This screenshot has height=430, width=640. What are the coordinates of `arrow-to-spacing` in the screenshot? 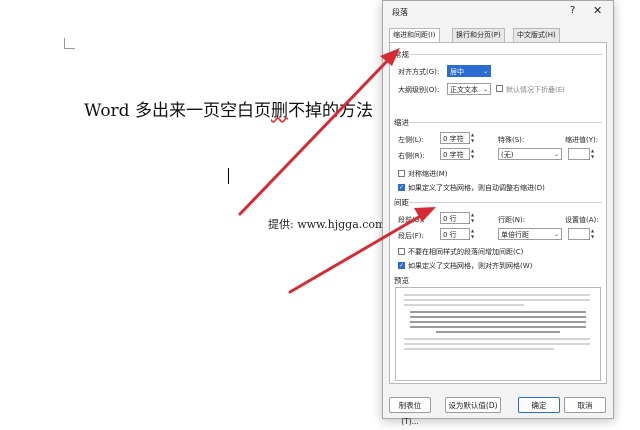 It's located at (362, 250).